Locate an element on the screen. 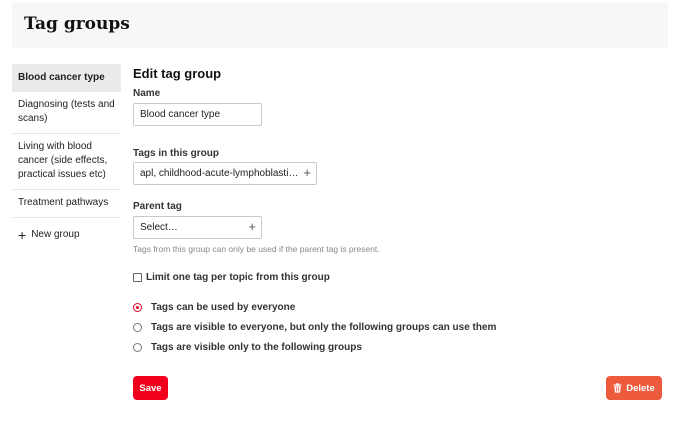  visibility-option-everyone: Tags can be used by everyone is located at coordinates (214, 307).